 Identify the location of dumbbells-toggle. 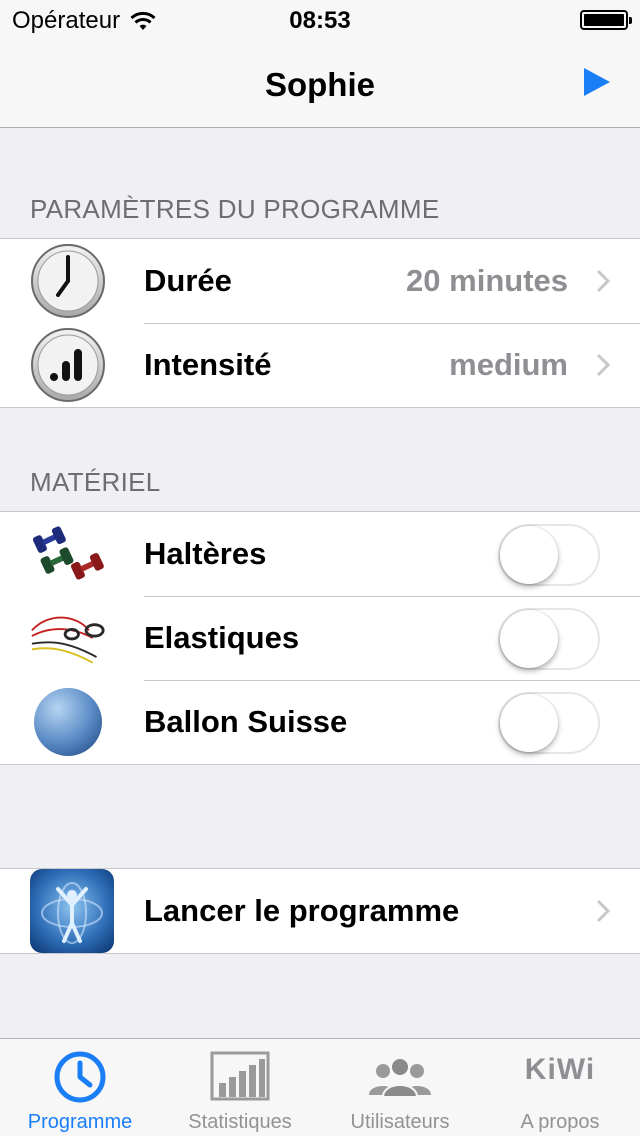
(549, 555).